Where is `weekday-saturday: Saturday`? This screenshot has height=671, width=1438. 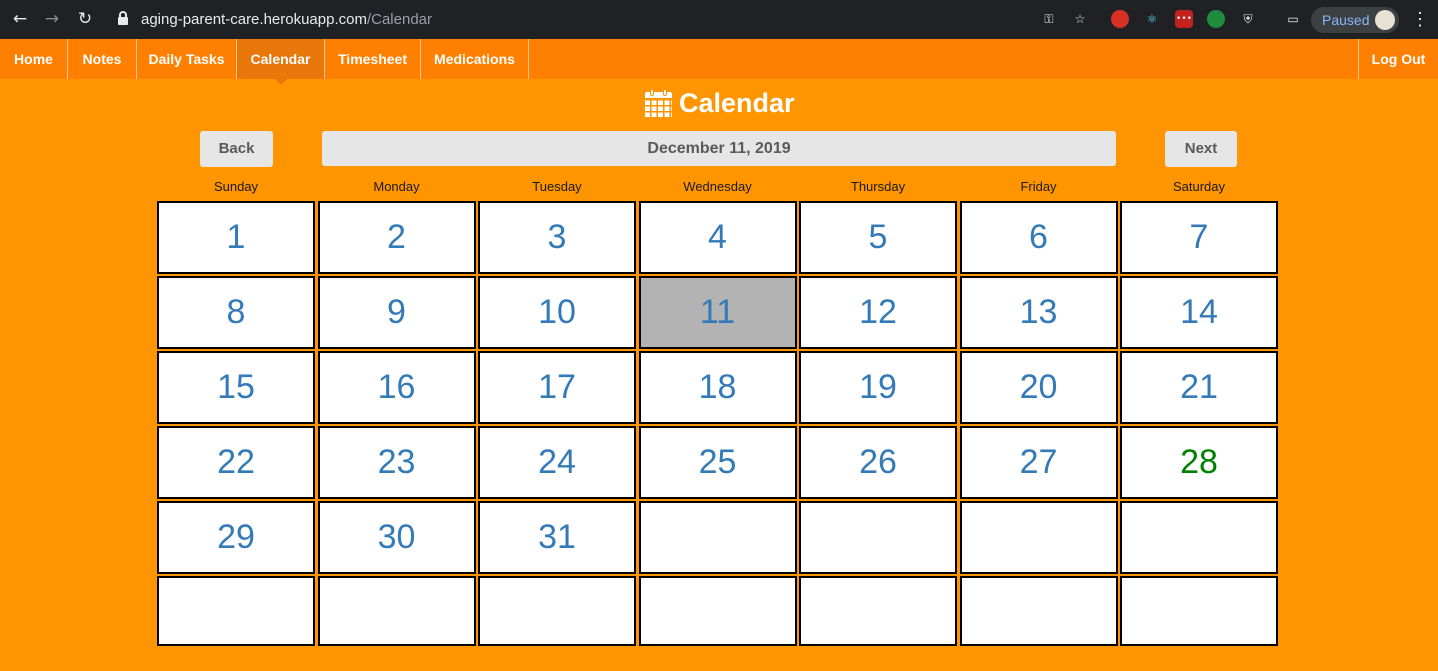 weekday-saturday: Saturday is located at coordinates (1199, 186).